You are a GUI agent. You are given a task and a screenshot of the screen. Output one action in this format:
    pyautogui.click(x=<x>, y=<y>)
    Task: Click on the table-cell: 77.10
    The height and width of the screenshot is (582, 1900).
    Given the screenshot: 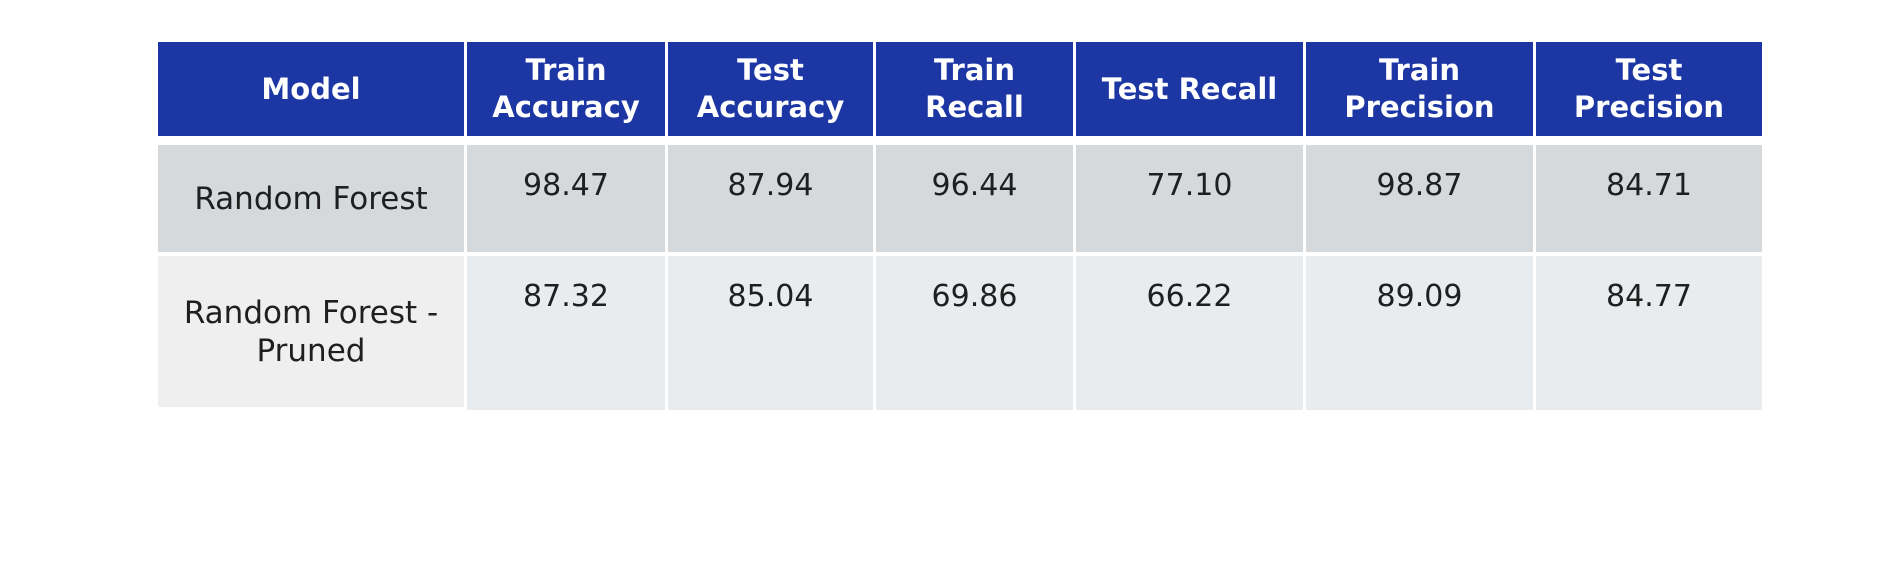 What is the action you would take?
    pyautogui.click(x=1189, y=198)
    